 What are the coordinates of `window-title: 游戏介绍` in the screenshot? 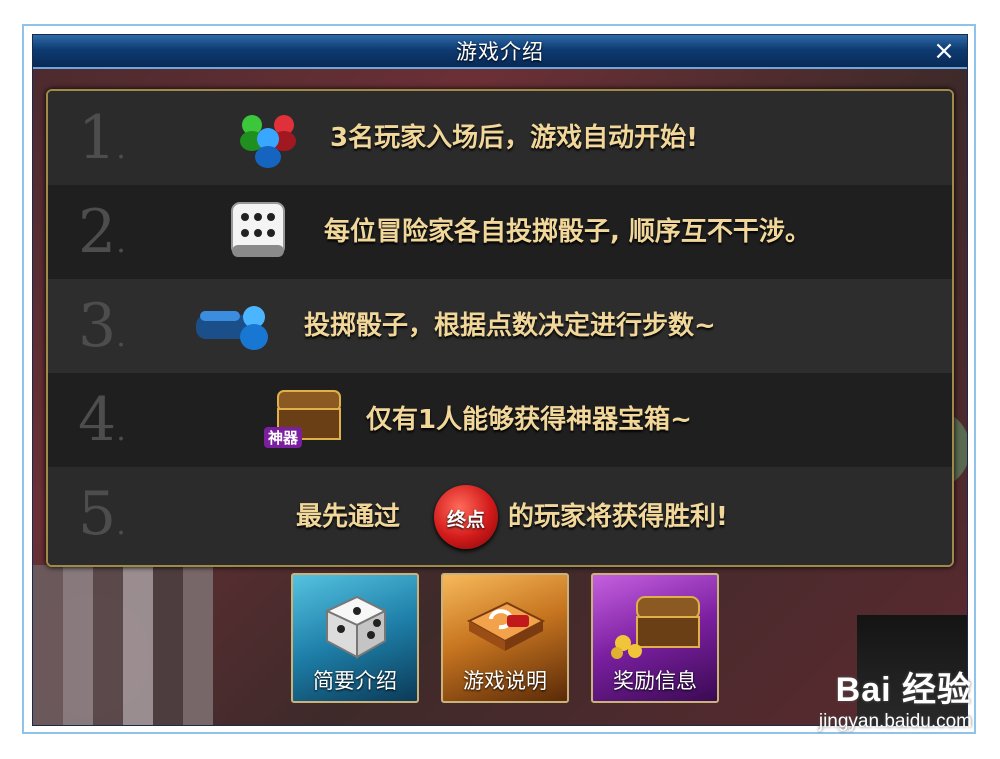 It's located at (500, 52).